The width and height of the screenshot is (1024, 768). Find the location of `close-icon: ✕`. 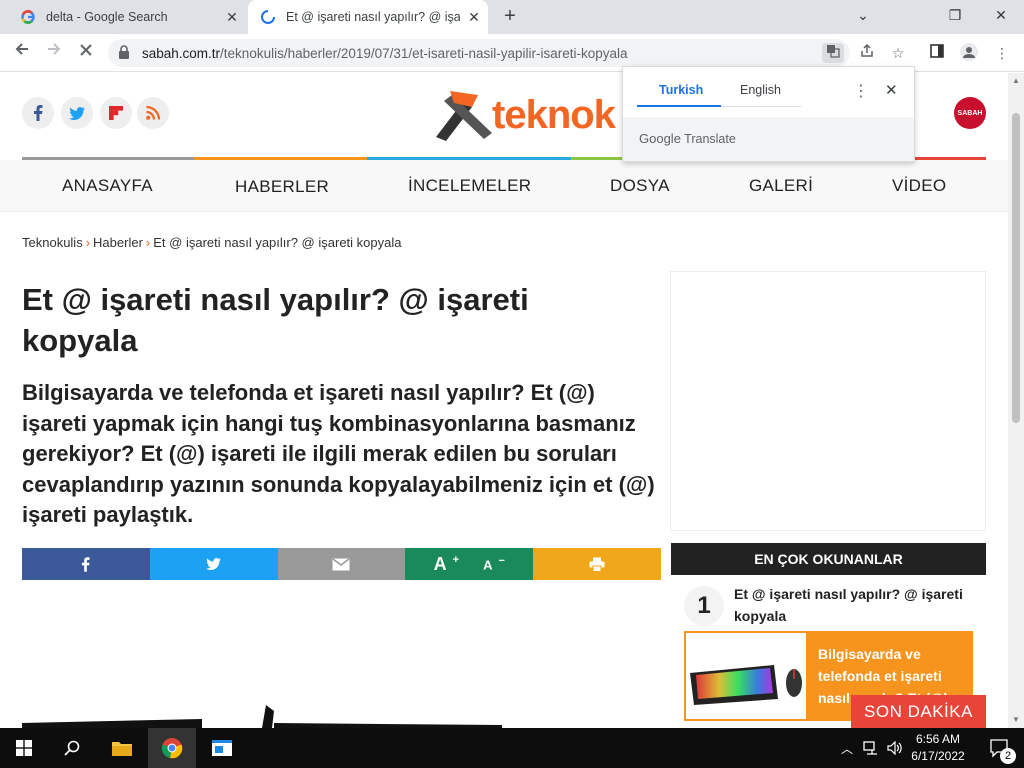

close-icon: ✕ is located at coordinates (891, 90).